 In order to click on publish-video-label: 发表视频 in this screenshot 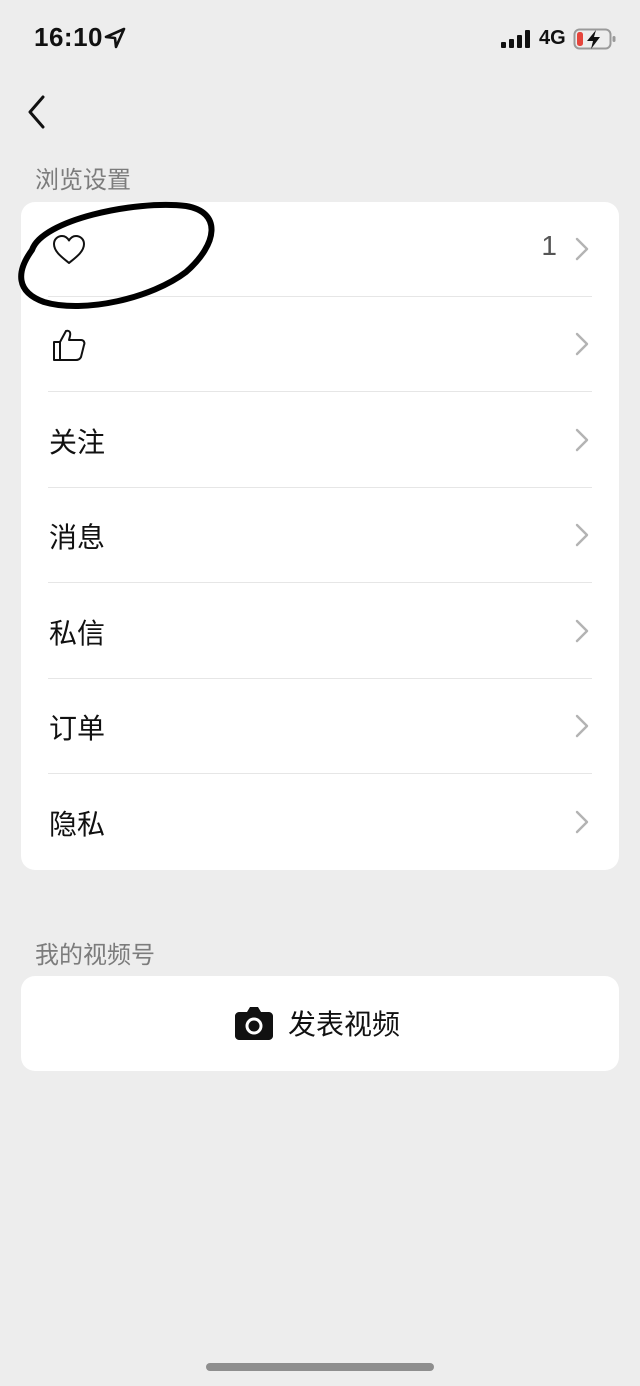, I will do `click(344, 1024)`.